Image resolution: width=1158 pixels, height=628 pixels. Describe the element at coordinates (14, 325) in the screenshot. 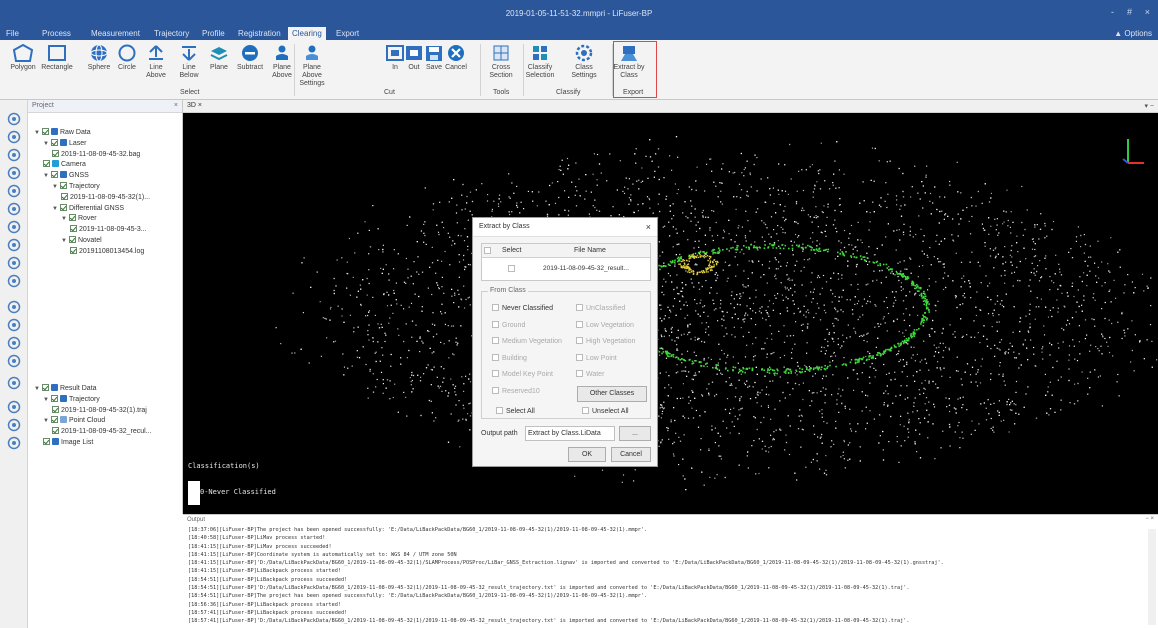

I see `toolstrip-12-icon` at that location.